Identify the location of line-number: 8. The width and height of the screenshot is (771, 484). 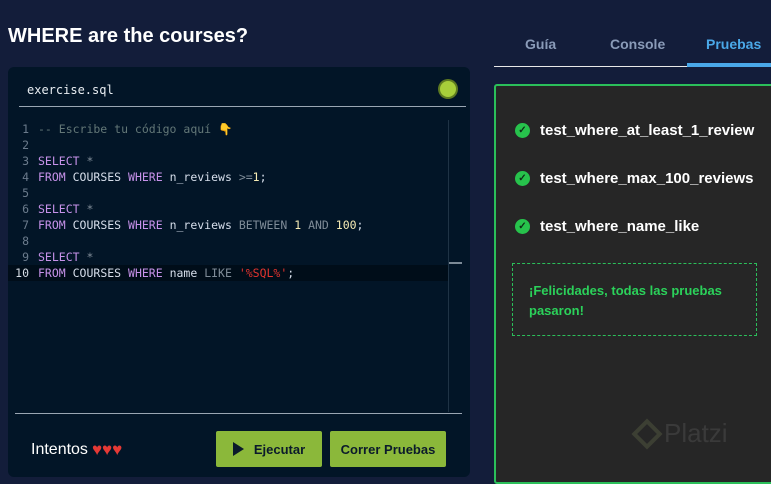
(25, 241).